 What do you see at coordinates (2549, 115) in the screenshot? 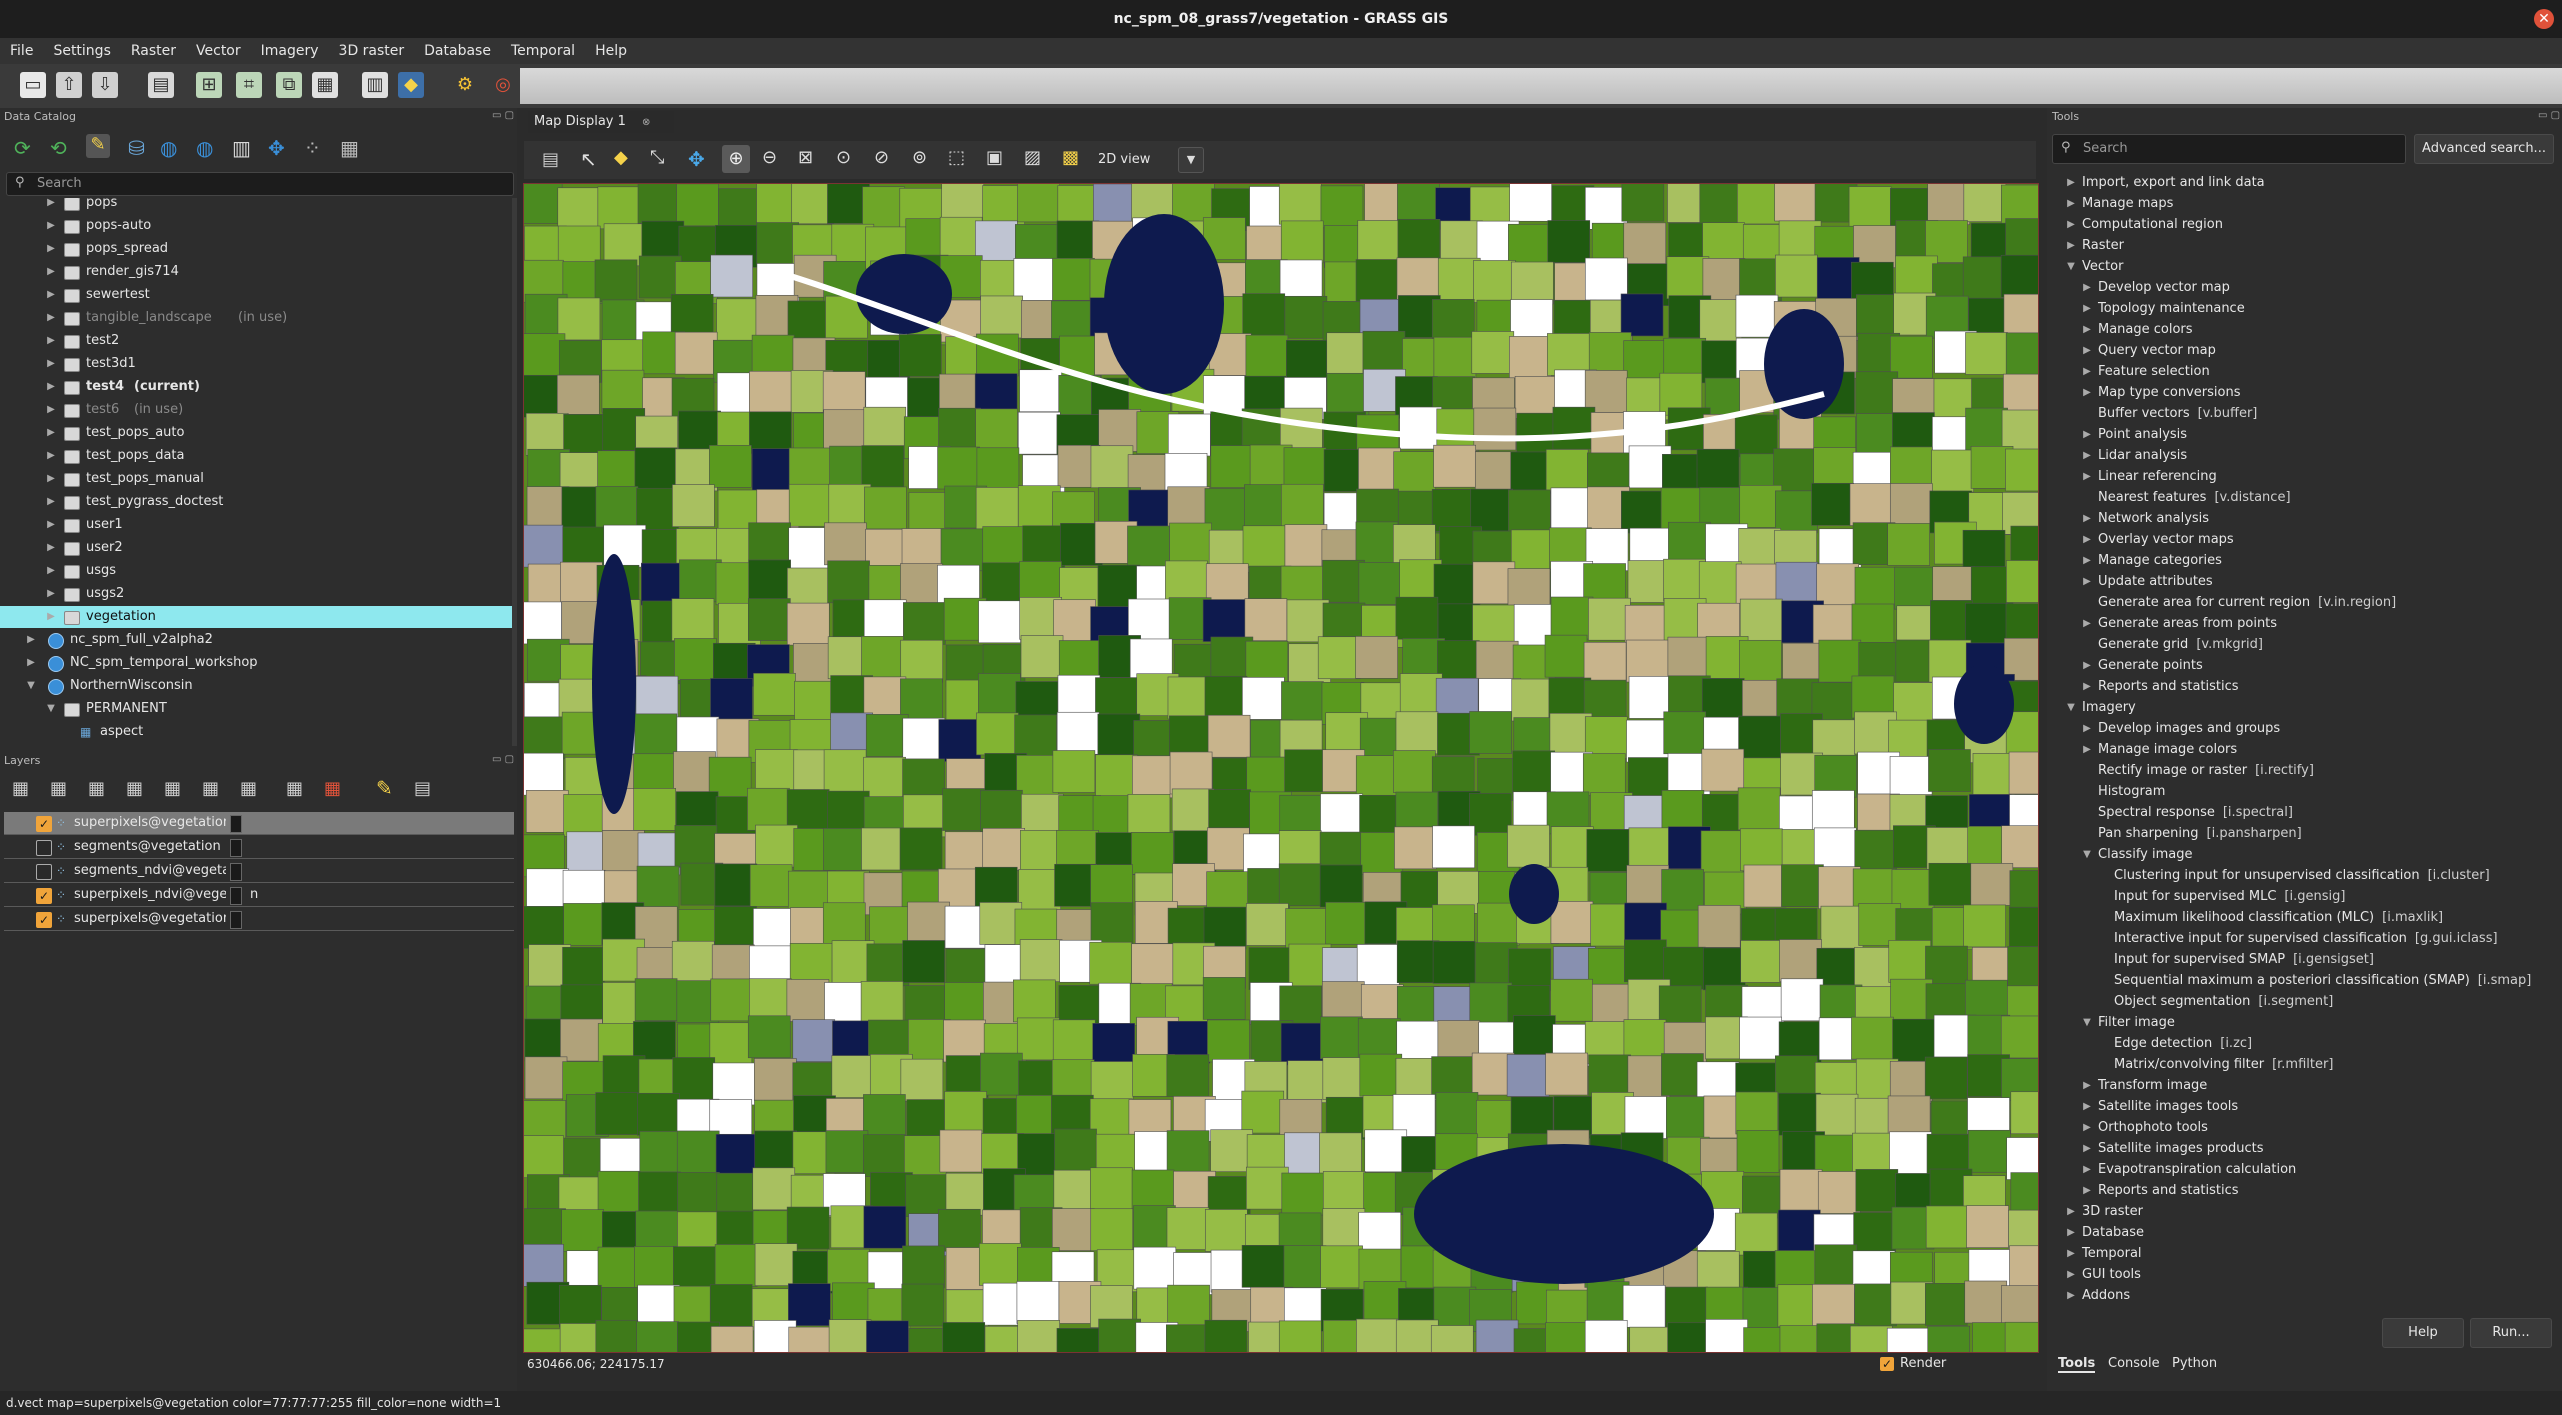
I see `tools-float-icon: ▭ ▢` at bounding box center [2549, 115].